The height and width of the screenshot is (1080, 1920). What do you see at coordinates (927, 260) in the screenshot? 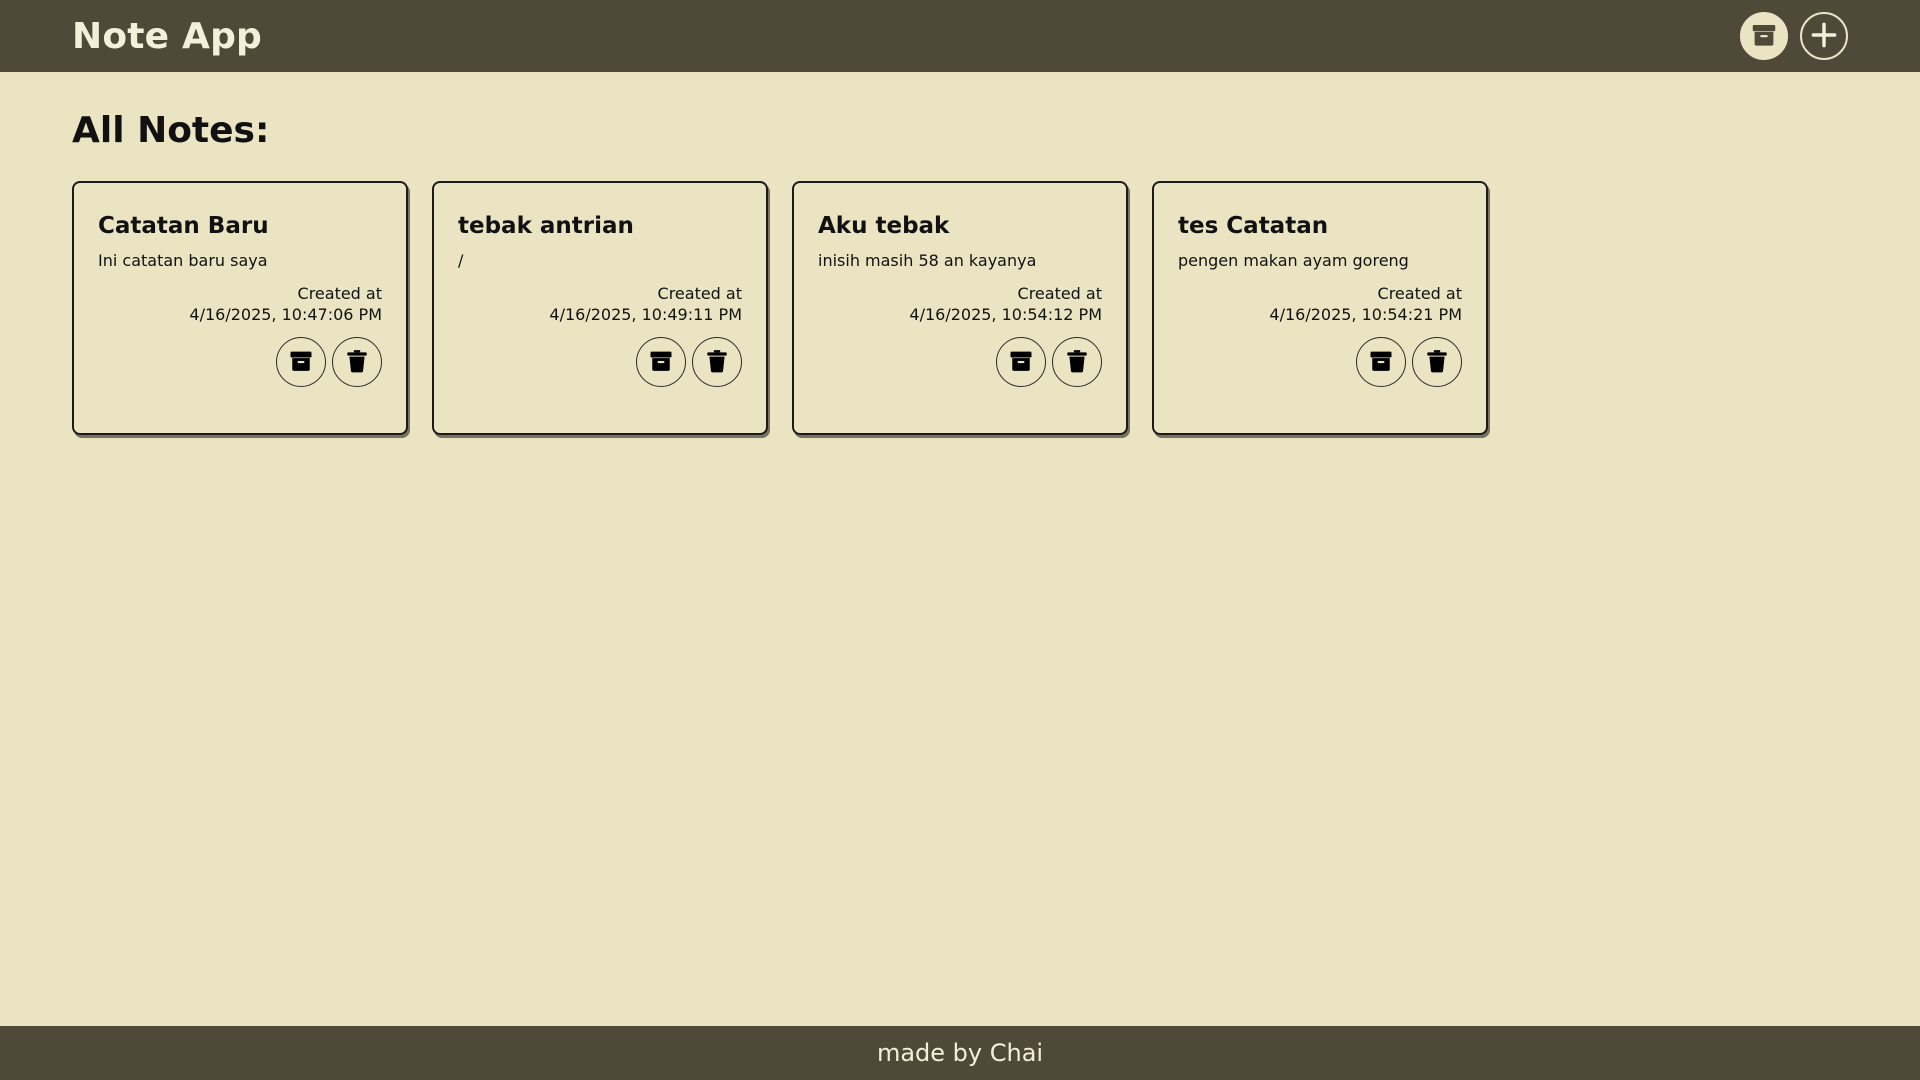
I see `note-body: inisih masih 58 an kayanya` at bounding box center [927, 260].